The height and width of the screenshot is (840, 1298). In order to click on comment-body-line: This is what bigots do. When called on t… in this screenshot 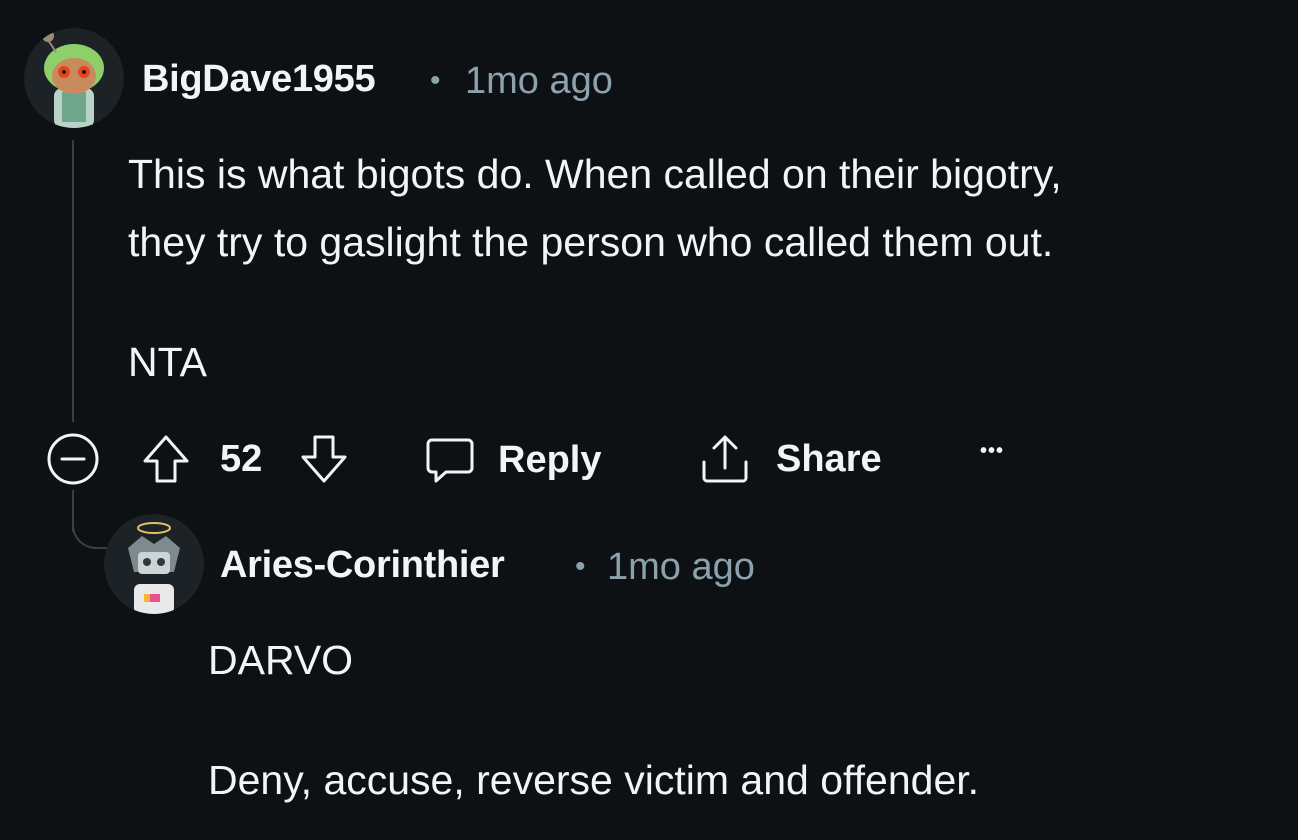, I will do `click(595, 174)`.